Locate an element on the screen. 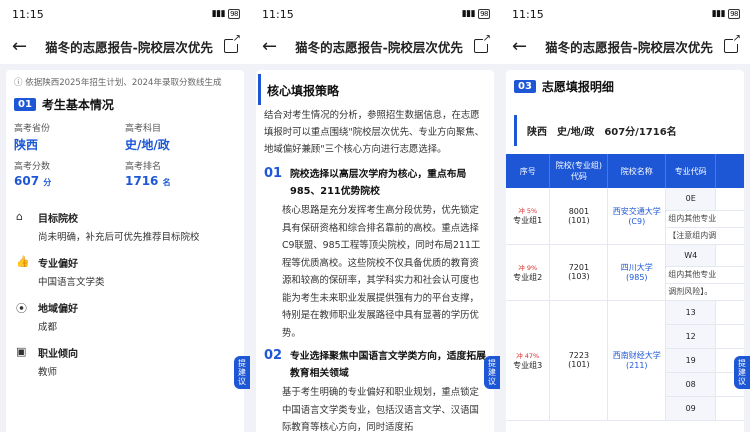 This screenshot has width=750, height=432. field-value: 史/地/政 is located at coordinates (147, 145).